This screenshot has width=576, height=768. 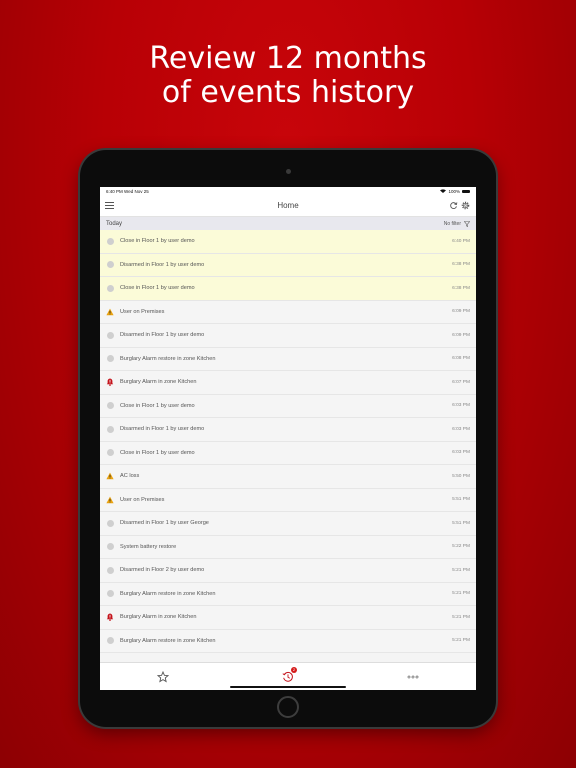 What do you see at coordinates (443, 191) in the screenshot?
I see `wifi-icon` at bounding box center [443, 191].